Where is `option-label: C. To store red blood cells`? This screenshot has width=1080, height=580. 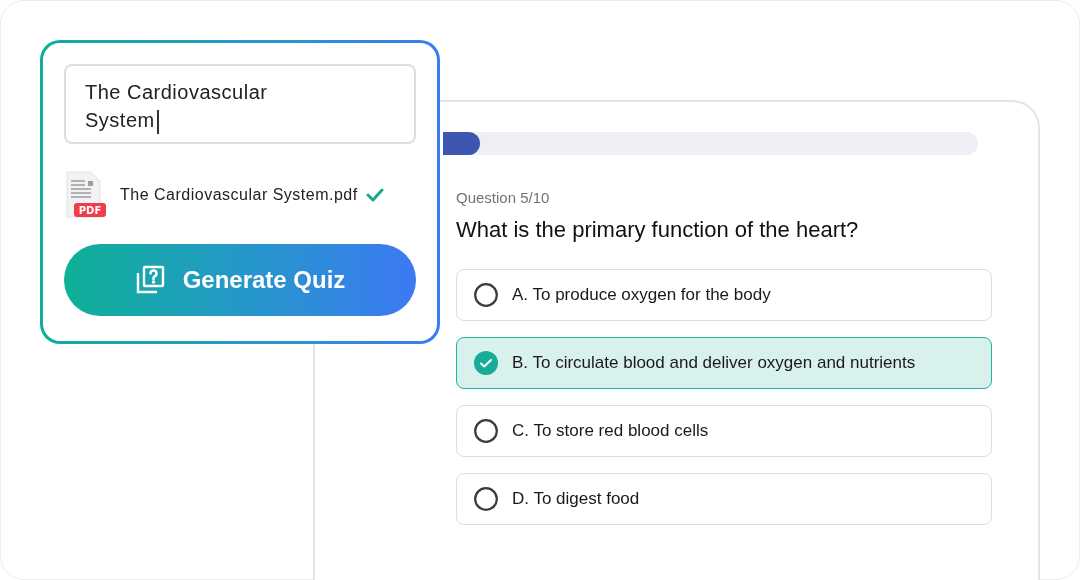
option-label: C. To store red blood cells is located at coordinates (610, 431).